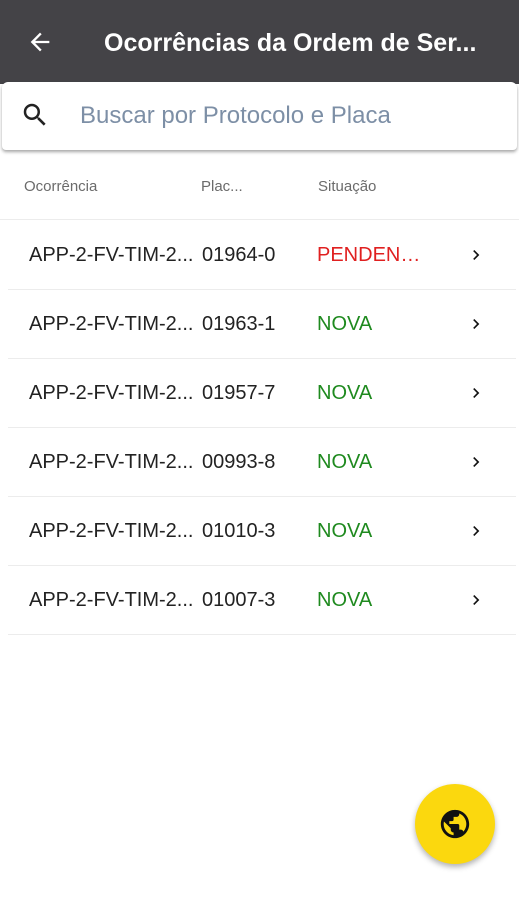  I want to click on cell-placa: 01963-1, so click(239, 324).